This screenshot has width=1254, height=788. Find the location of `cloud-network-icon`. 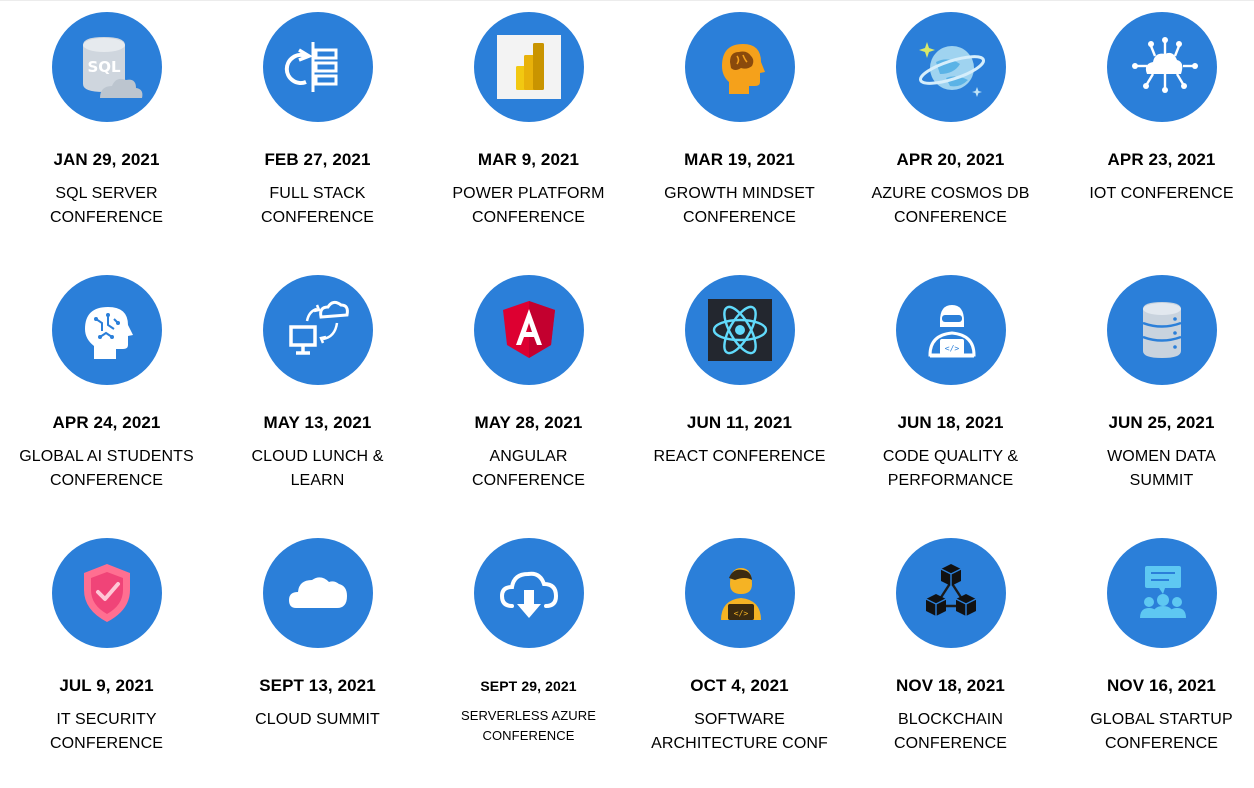

cloud-network-icon is located at coordinates (1164, 65).